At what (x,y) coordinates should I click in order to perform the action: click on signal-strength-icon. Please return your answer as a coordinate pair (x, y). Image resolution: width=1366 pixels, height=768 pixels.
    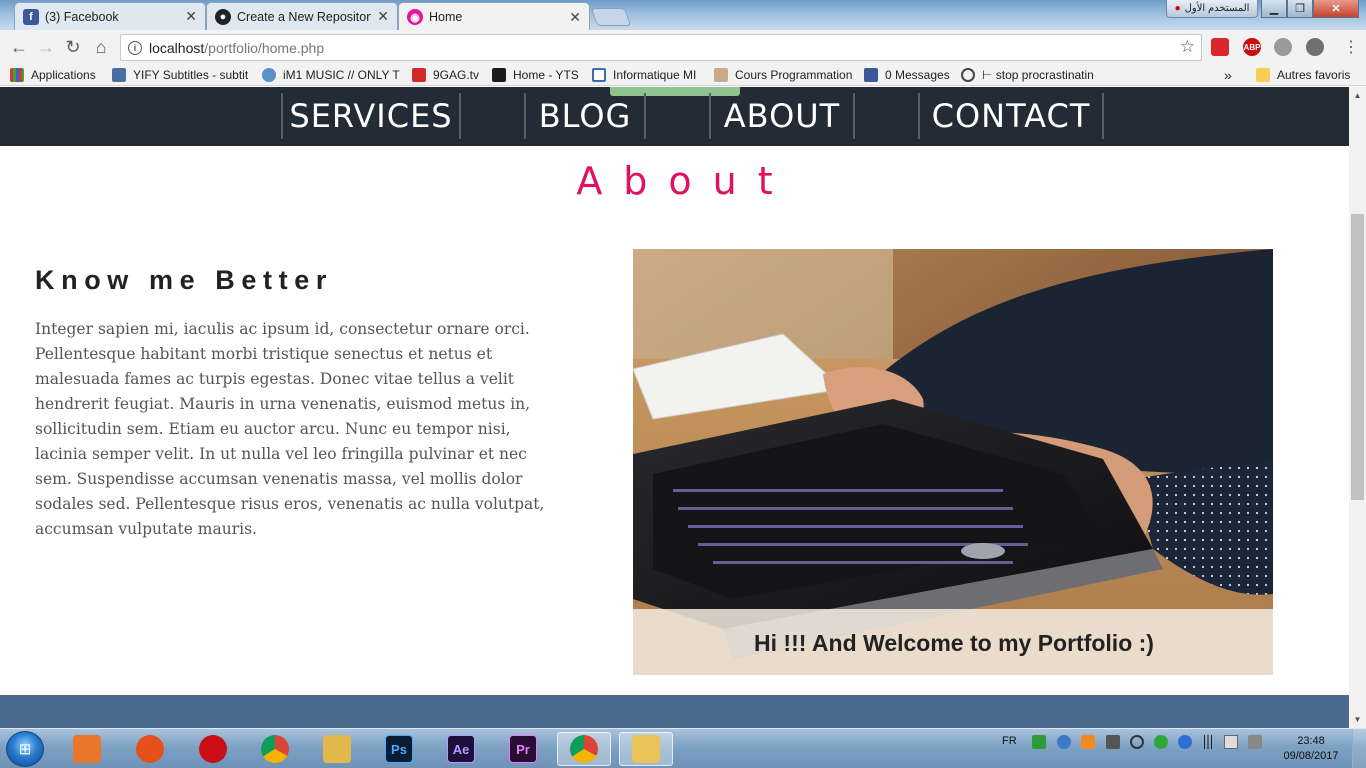
    Looking at the image, I should click on (1208, 742).